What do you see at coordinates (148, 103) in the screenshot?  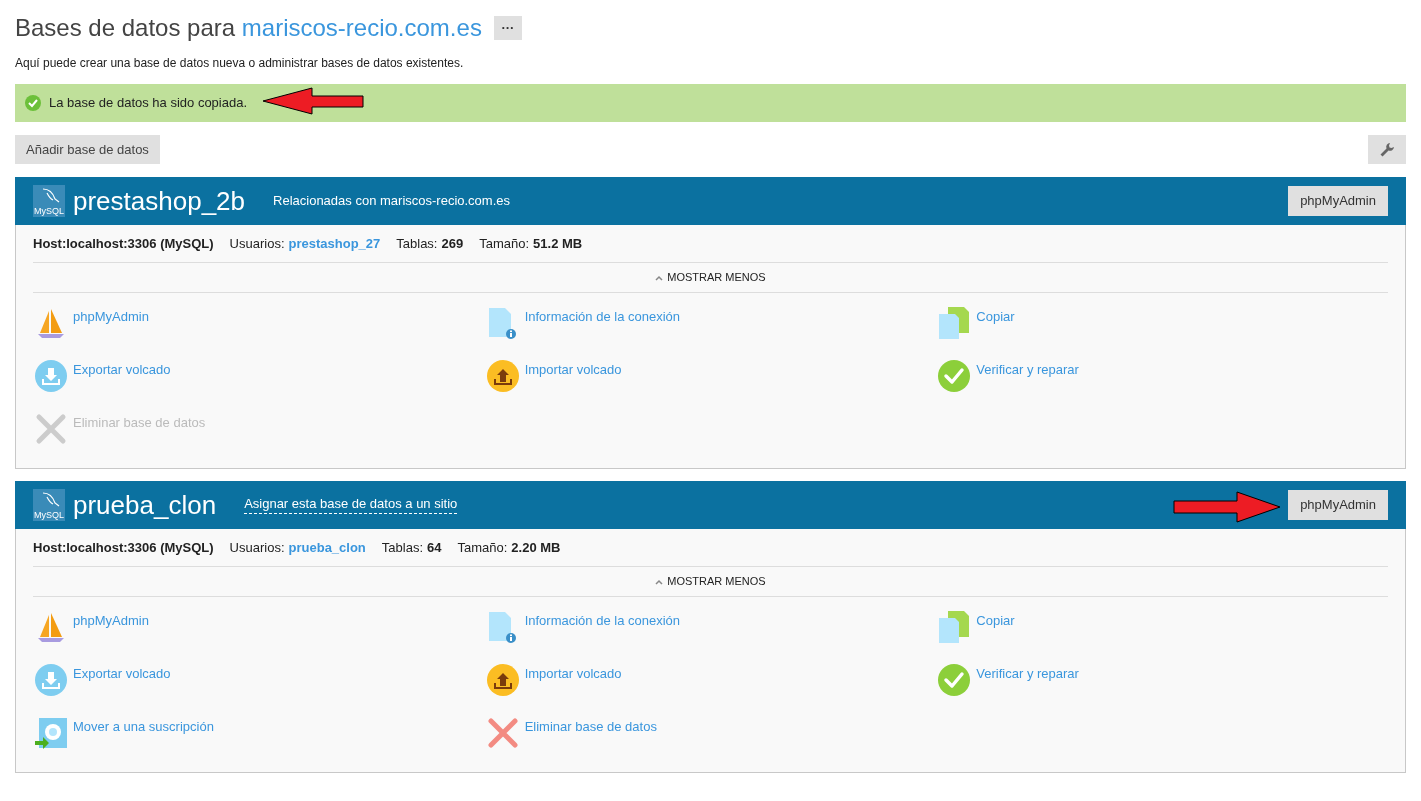 I see `message-text: La base de datos ha sido copiada.` at bounding box center [148, 103].